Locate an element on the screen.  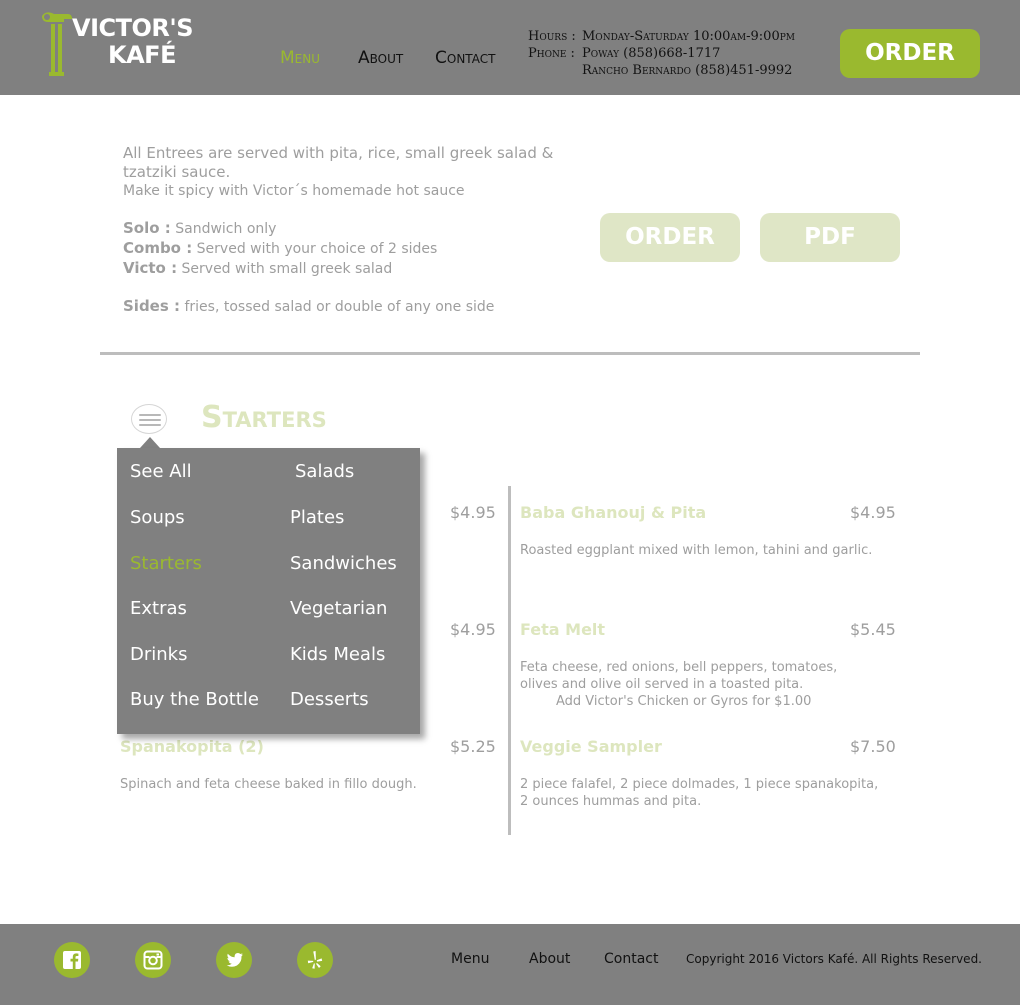
header-order-button: ORDER is located at coordinates (910, 53).